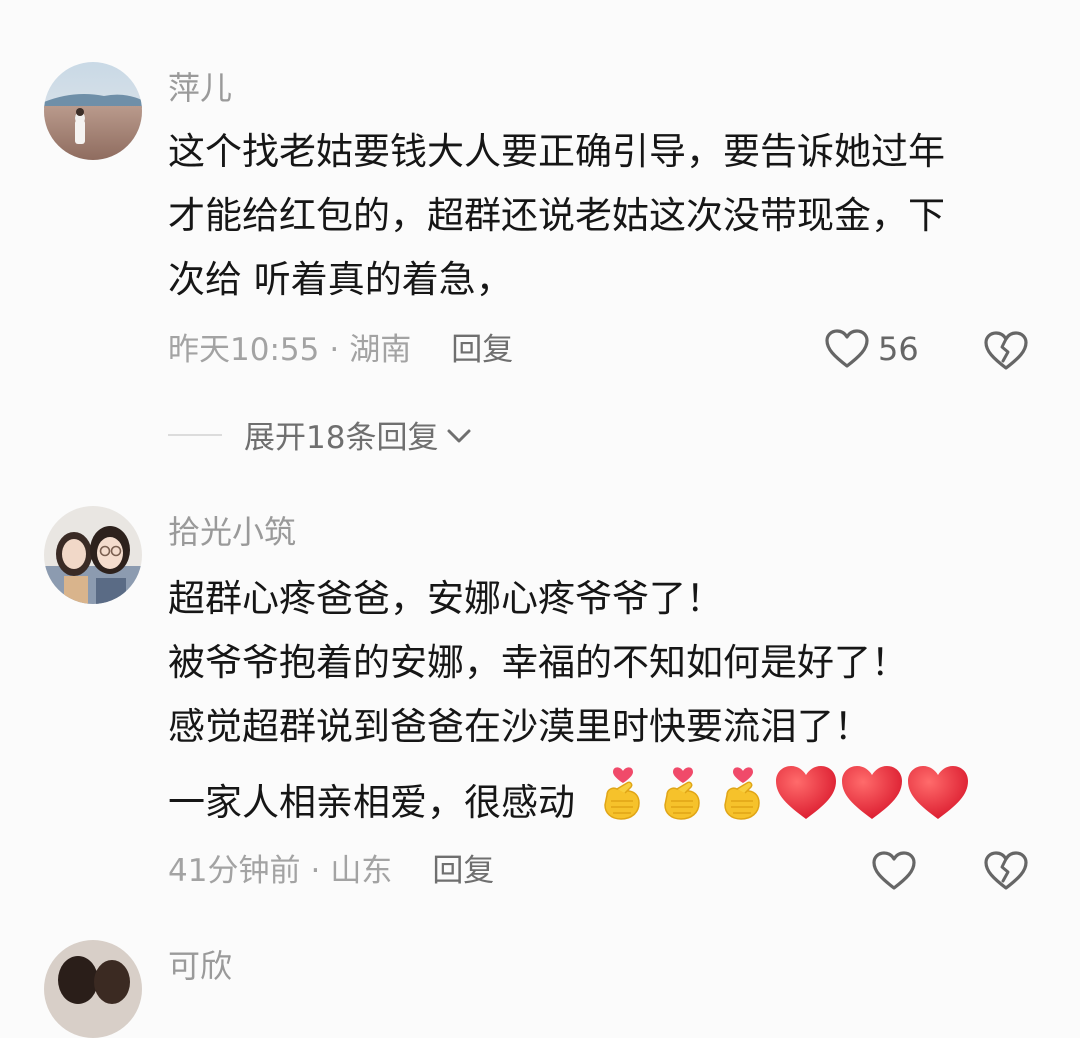 This screenshot has height=1038, width=1080. Describe the element at coordinates (200, 88) in the screenshot. I see `username: 萍儿` at that location.